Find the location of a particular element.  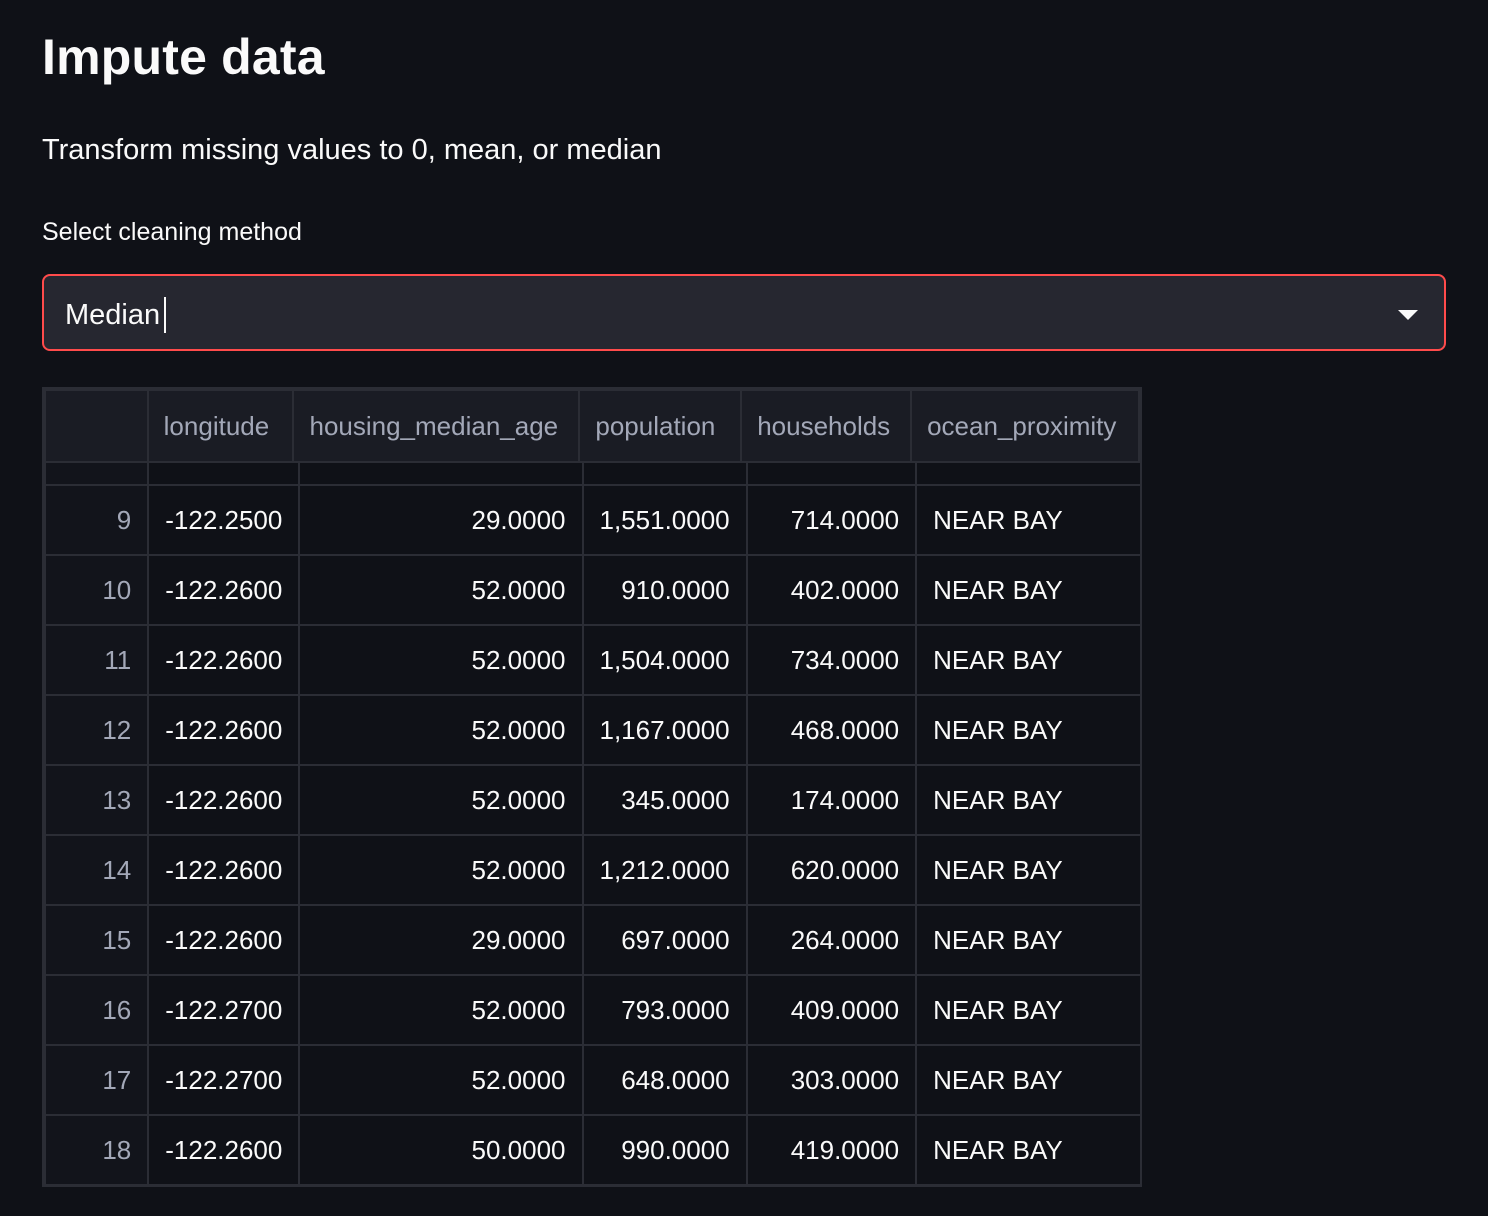

table-cell: 174.0000 is located at coordinates (831, 800).